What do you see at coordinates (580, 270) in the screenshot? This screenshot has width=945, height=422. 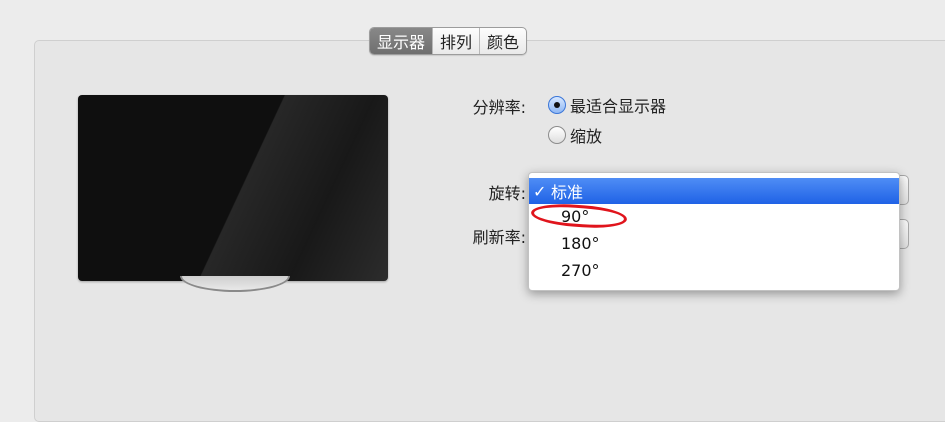 I see `menu-item-label: 270°` at bounding box center [580, 270].